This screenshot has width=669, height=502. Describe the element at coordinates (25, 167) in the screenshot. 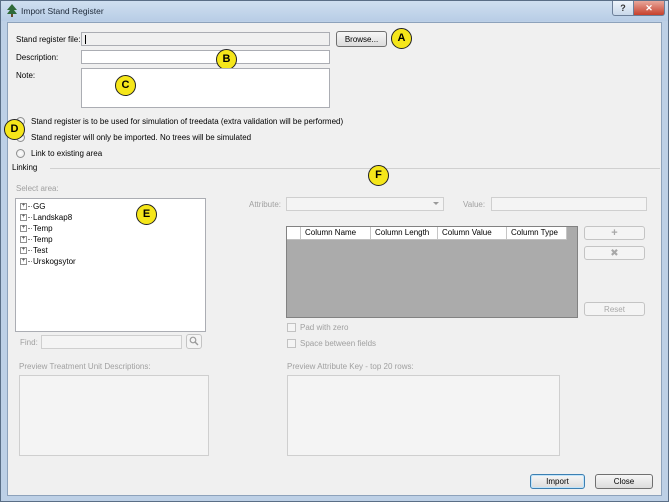

I see `linking-group-title: Linking` at that location.